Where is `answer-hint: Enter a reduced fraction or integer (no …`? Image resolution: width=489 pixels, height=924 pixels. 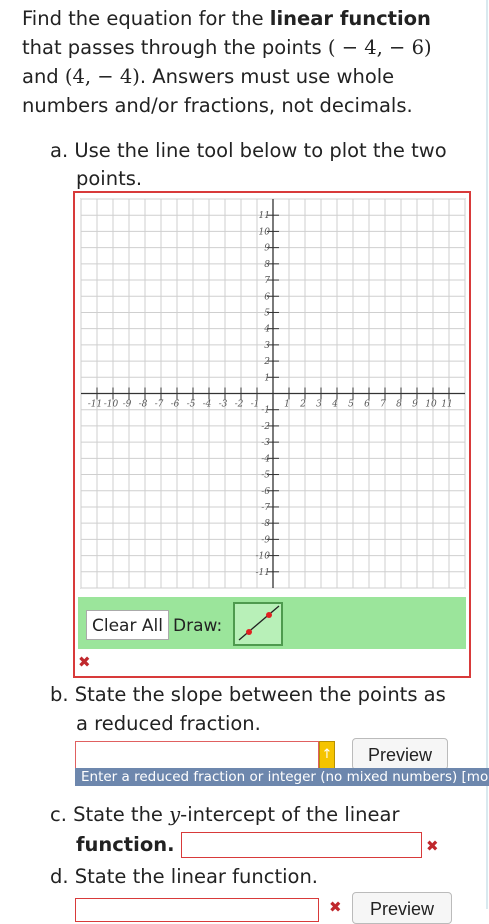 answer-hint: Enter a reduced fraction or integer (no … is located at coordinates (282, 777).